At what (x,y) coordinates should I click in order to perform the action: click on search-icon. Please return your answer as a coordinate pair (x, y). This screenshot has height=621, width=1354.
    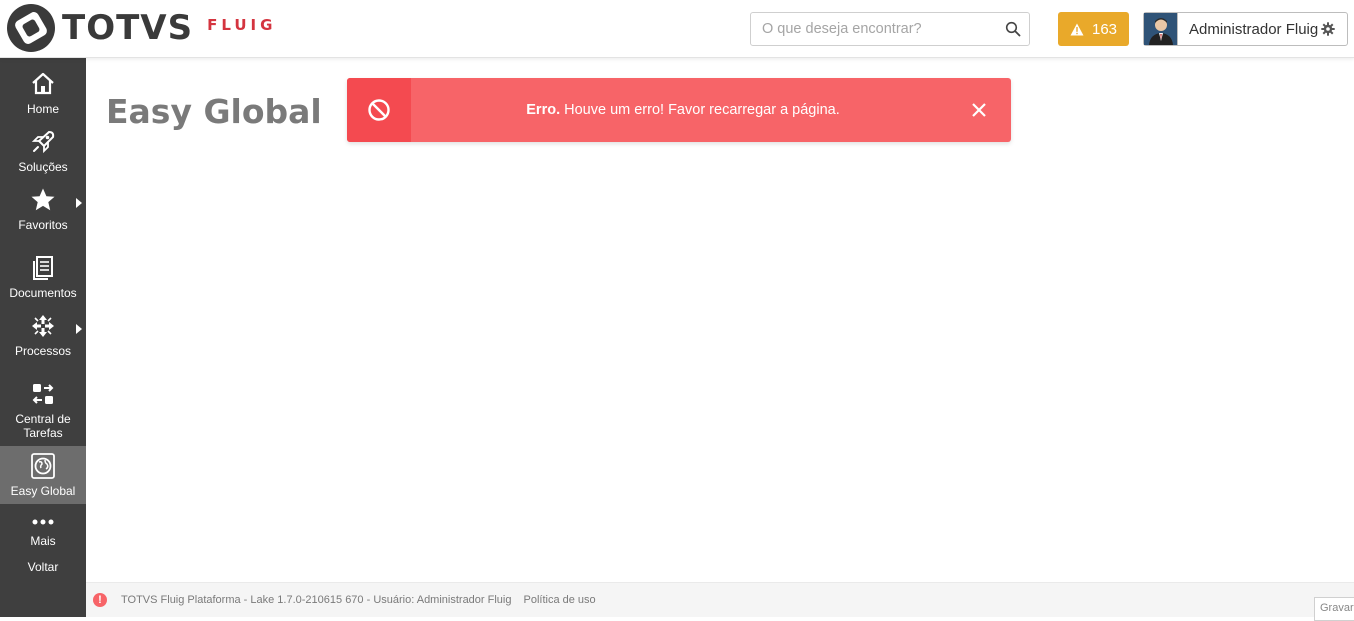
    Looking at the image, I should click on (1013, 29).